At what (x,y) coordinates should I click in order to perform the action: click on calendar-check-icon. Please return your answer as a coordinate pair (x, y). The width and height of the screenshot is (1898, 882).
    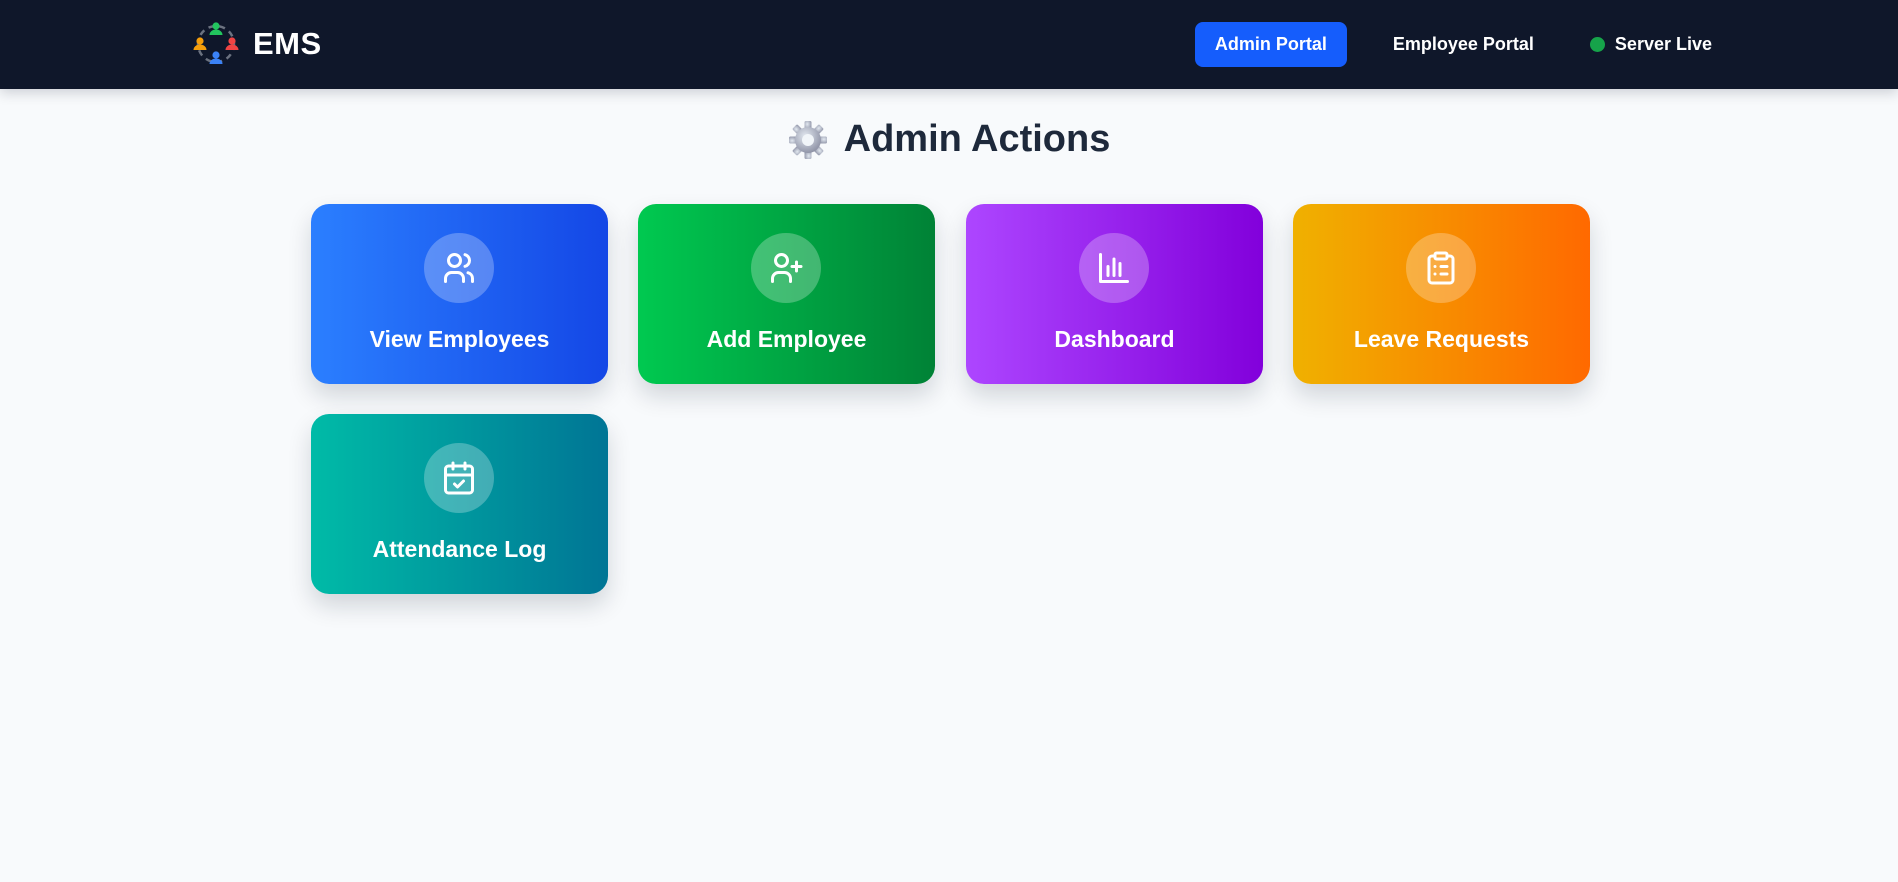
    Looking at the image, I should click on (459, 478).